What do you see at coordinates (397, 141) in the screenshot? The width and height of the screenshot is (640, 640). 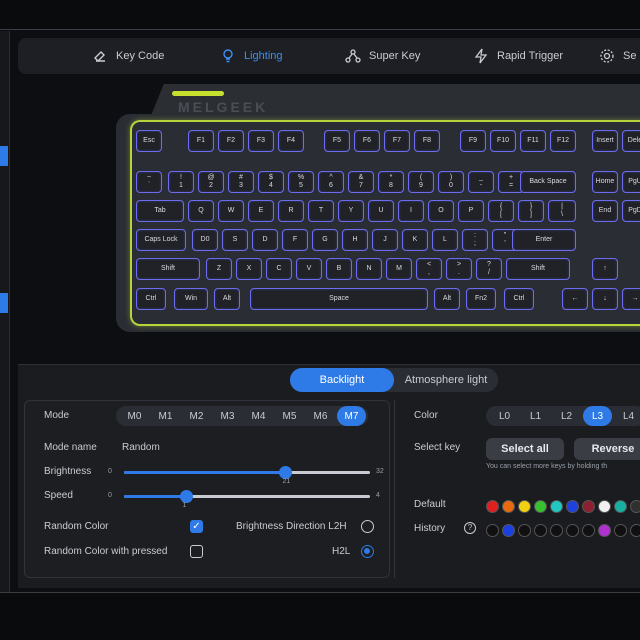 I see `key: F7` at bounding box center [397, 141].